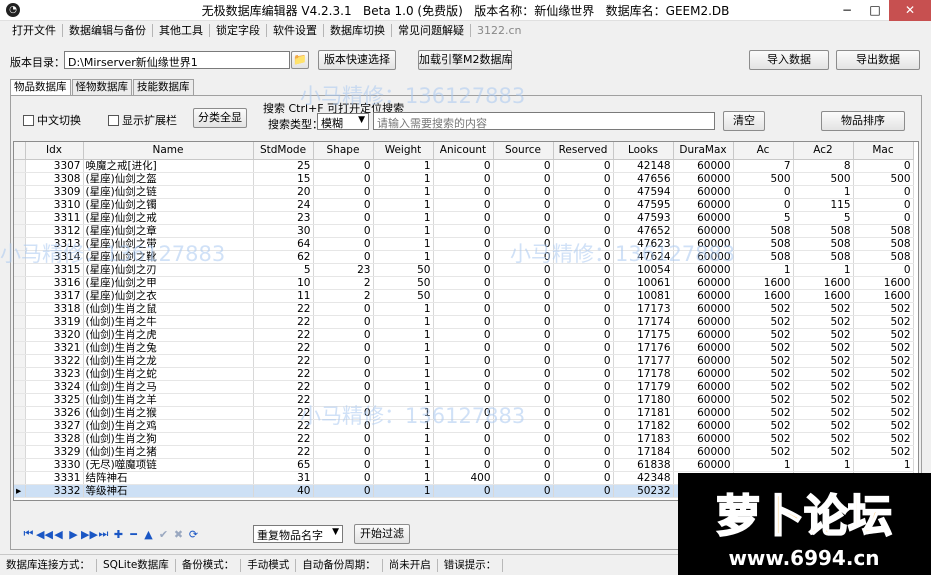 The image size is (931, 575). Describe the element at coordinates (44, 534) in the screenshot. I see `prior-page-icon: ◀◀` at that location.